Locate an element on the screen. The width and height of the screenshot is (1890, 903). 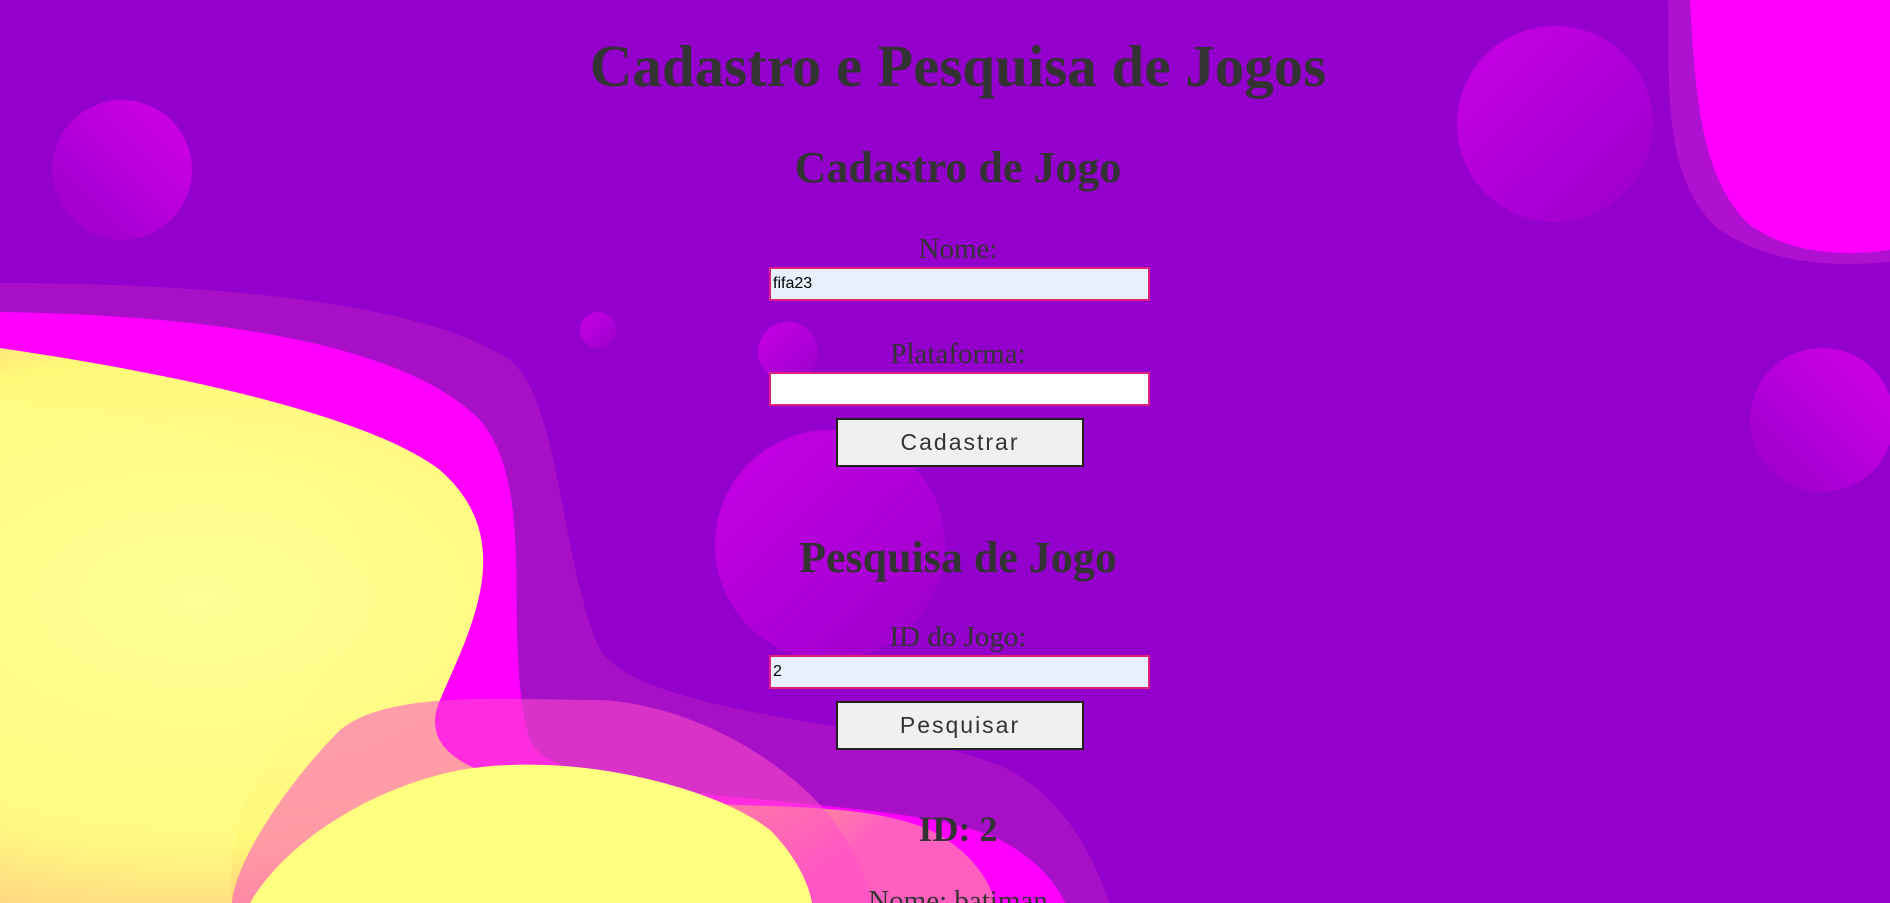
pesquisar-button: Pesquisar is located at coordinates (960, 725).